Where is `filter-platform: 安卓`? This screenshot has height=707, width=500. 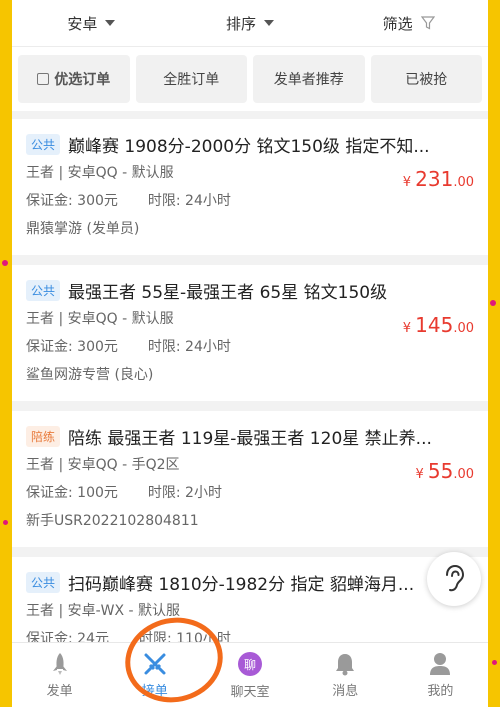
filter-platform: 安卓 is located at coordinates (91, 23).